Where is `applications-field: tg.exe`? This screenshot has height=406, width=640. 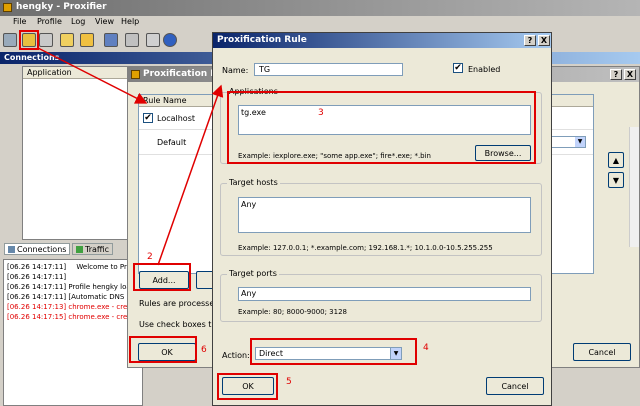
applications-field: tg.exe is located at coordinates (384, 120).